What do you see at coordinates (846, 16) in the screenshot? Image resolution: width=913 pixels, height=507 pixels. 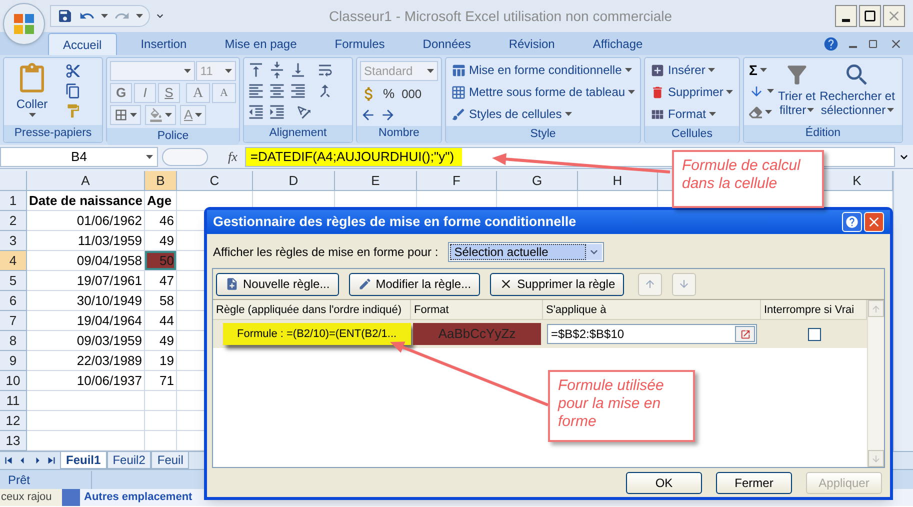 I see `minimize-button` at bounding box center [846, 16].